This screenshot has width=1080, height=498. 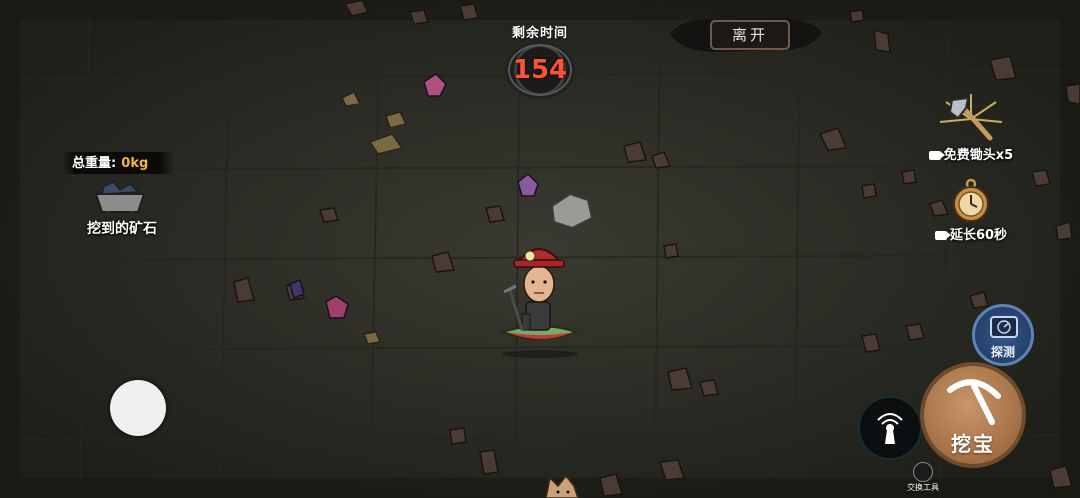 What do you see at coordinates (923, 487) in the screenshot?
I see `swap-tool-label: 交换工具` at bounding box center [923, 487].